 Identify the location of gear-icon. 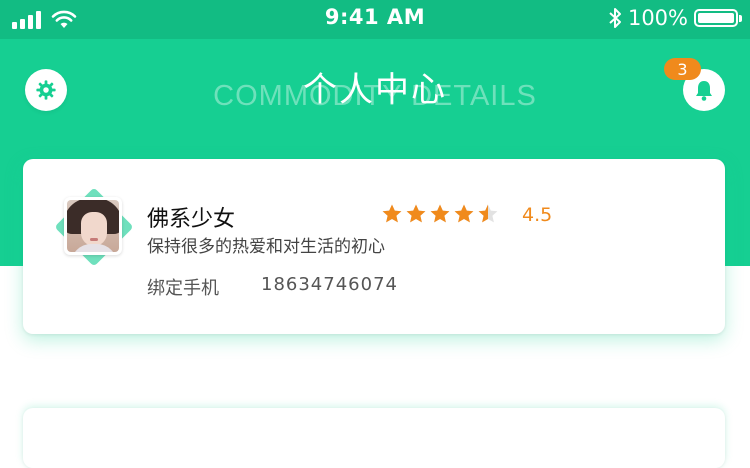
(46, 90).